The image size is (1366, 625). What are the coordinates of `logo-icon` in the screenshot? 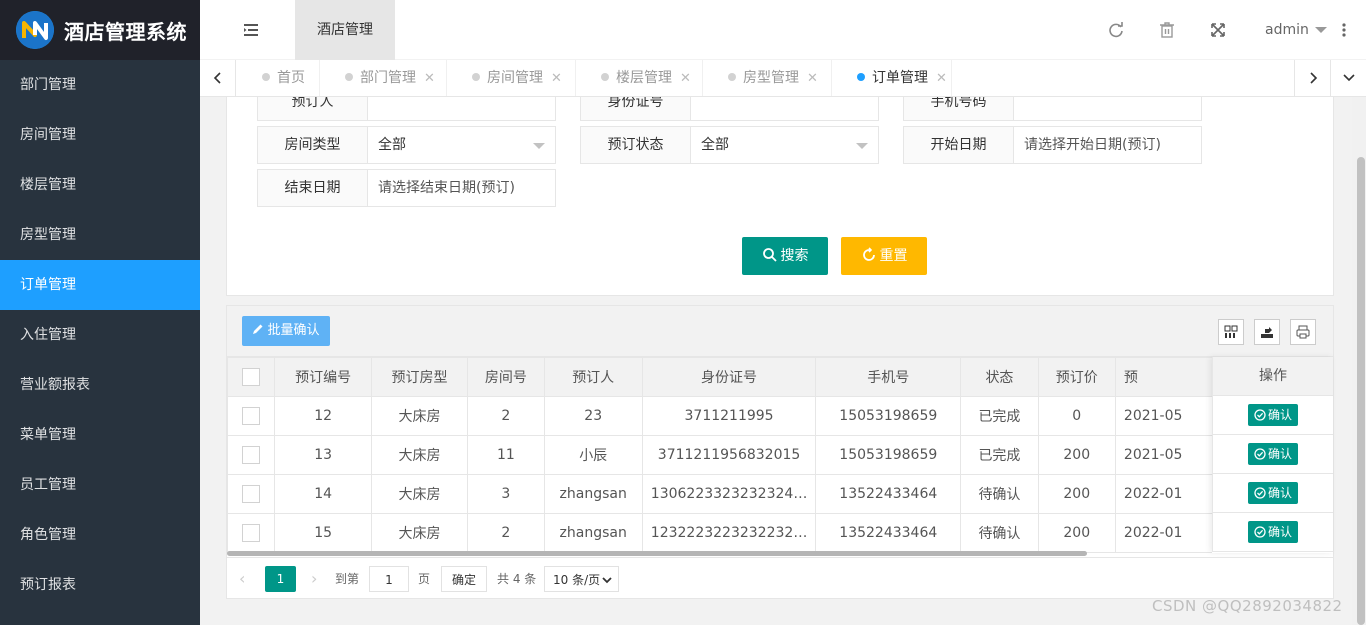 It's located at (35, 30).